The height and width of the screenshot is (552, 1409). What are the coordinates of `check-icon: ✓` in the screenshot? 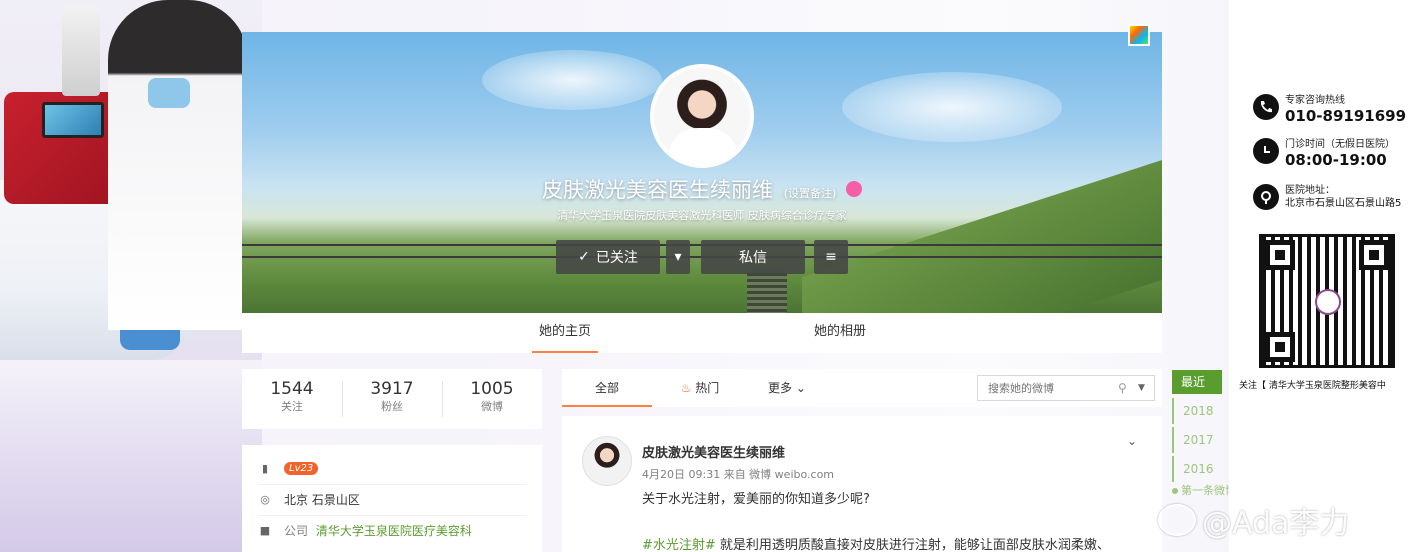 It's located at (584, 257).